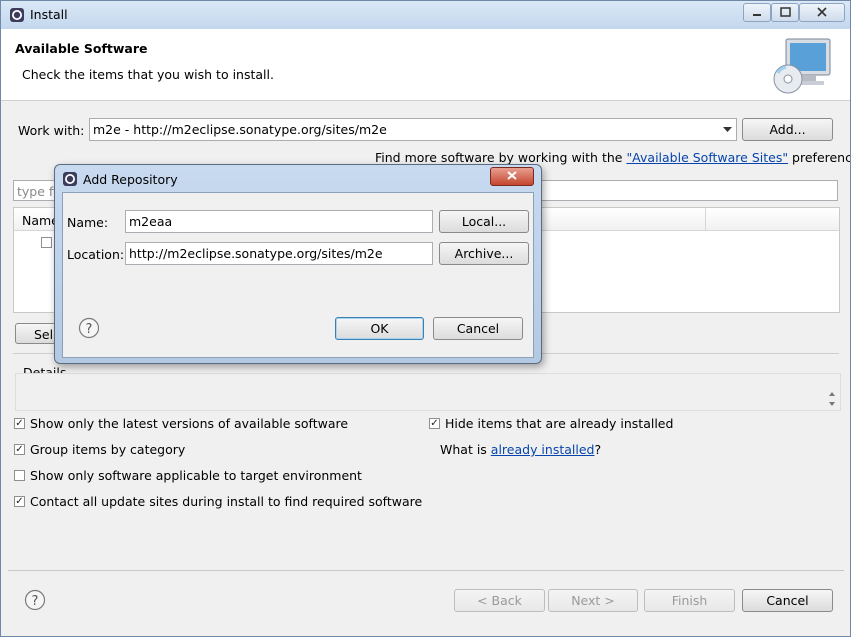 This screenshot has width=851, height=637. Describe the element at coordinates (757, 12) in the screenshot. I see `minimize-button` at that location.